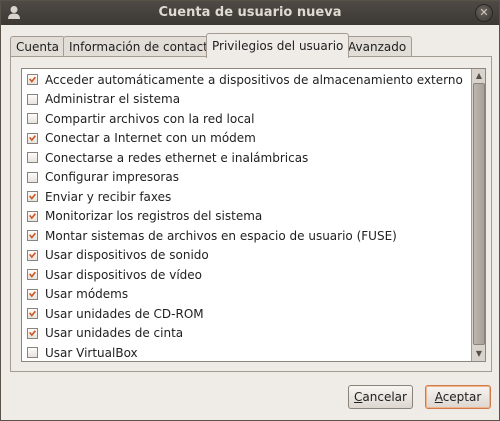  What do you see at coordinates (242, 352) in the screenshot?
I see `privilege-row: Usar VirtualBox` at bounding box center [242, 352].